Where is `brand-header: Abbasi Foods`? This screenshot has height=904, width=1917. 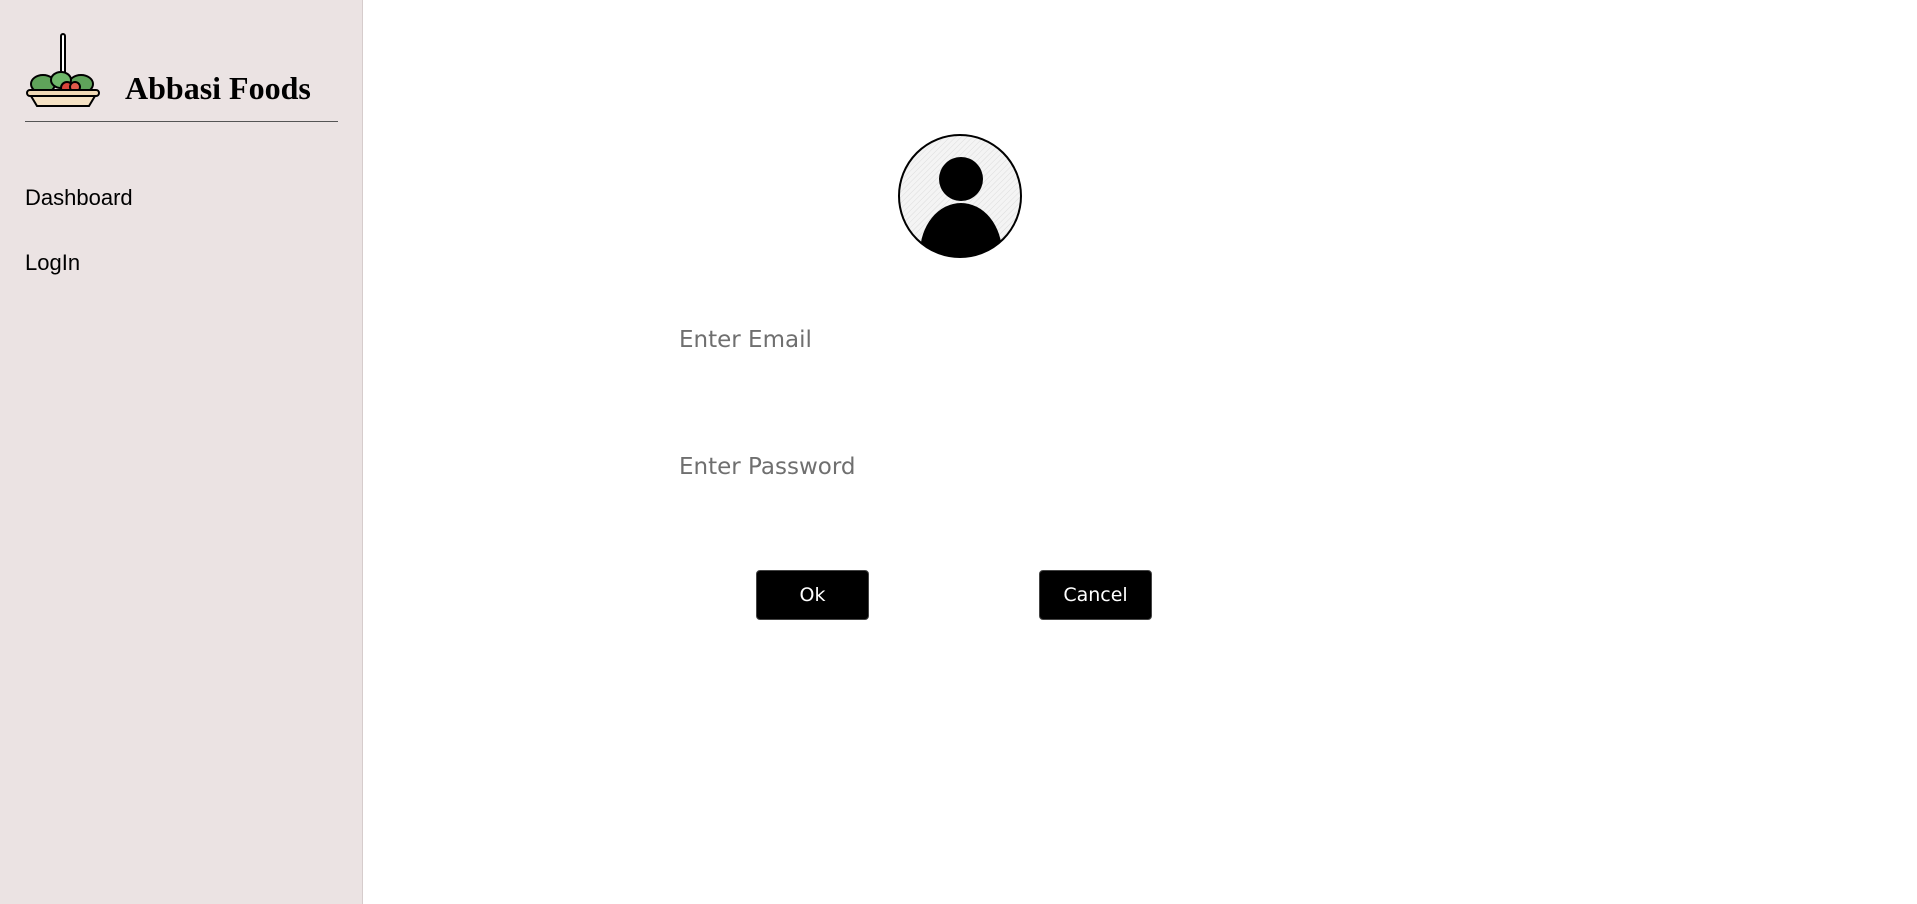
brand-header: Abbasi Foods is located at coordinates (181, 77).